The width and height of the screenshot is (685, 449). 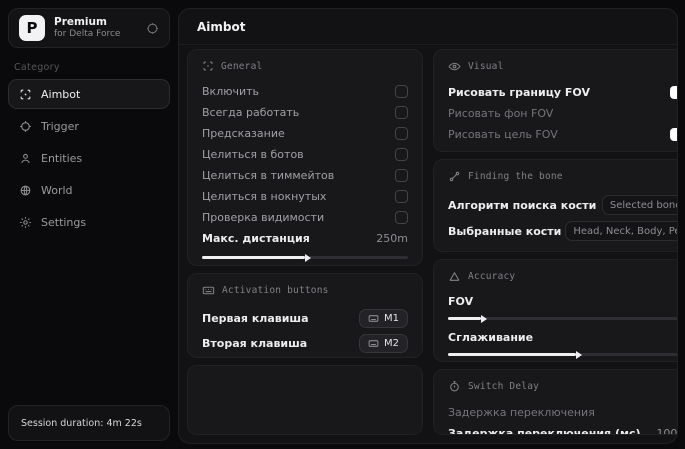 What do you see at coordinates (305, 91) in the screenshot?
I see `toggle-row: Включить` at bounding box center [305, 91].